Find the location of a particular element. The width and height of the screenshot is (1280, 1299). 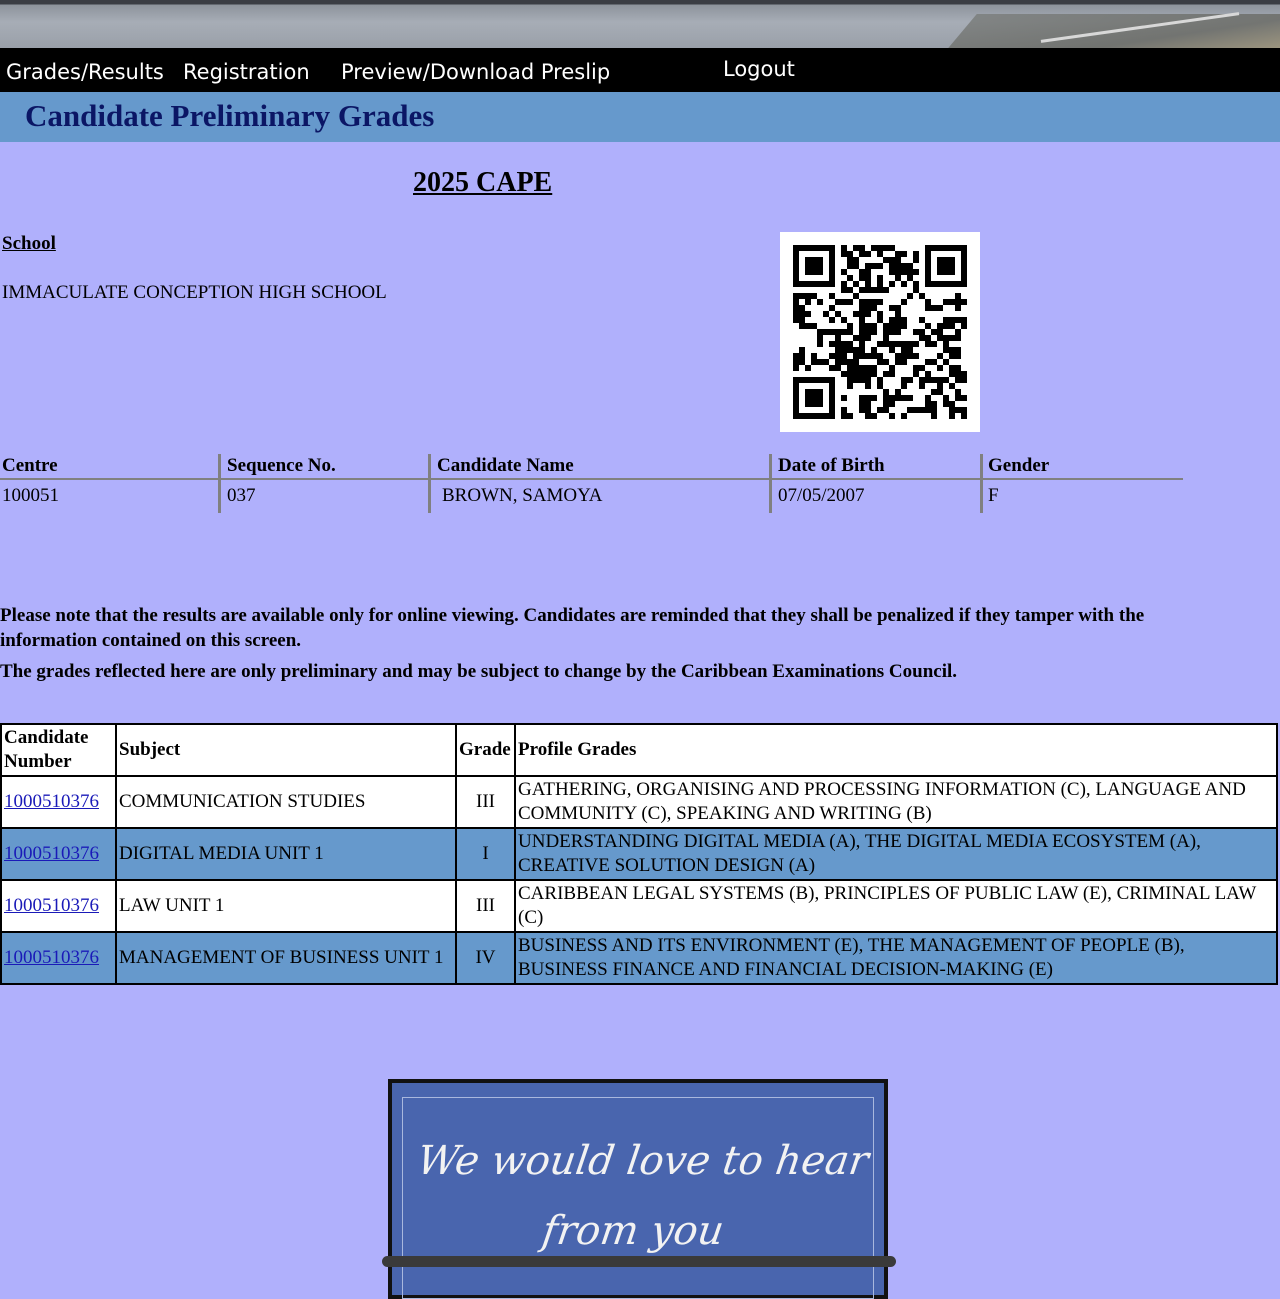

qr-code is located at coordinates (880, 332).